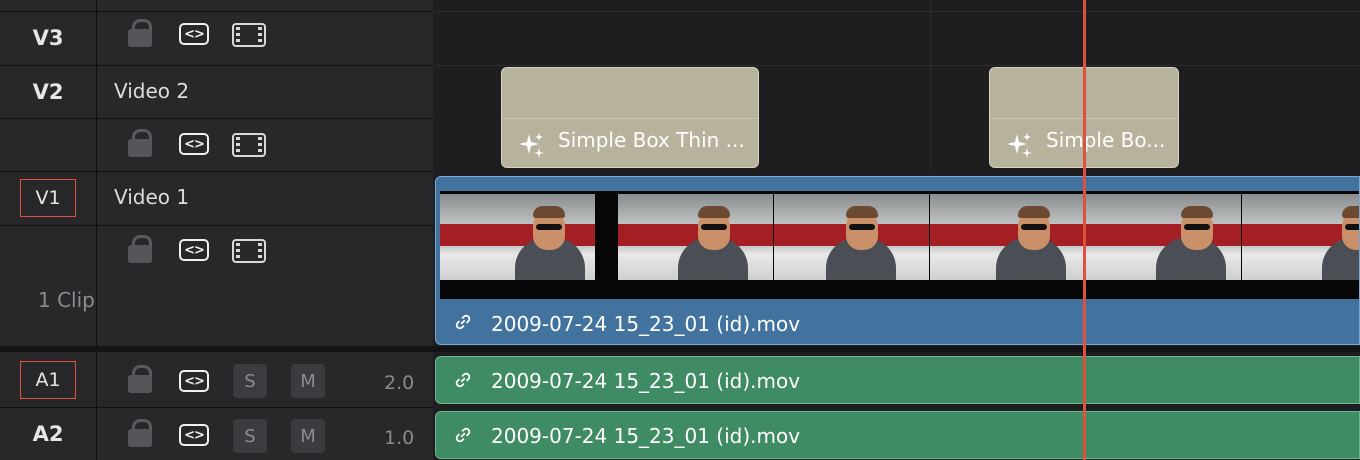  Describe the element at coordinates (399, 383) in the screenshot. I see `audio-level-a1: 2.0` at that location.